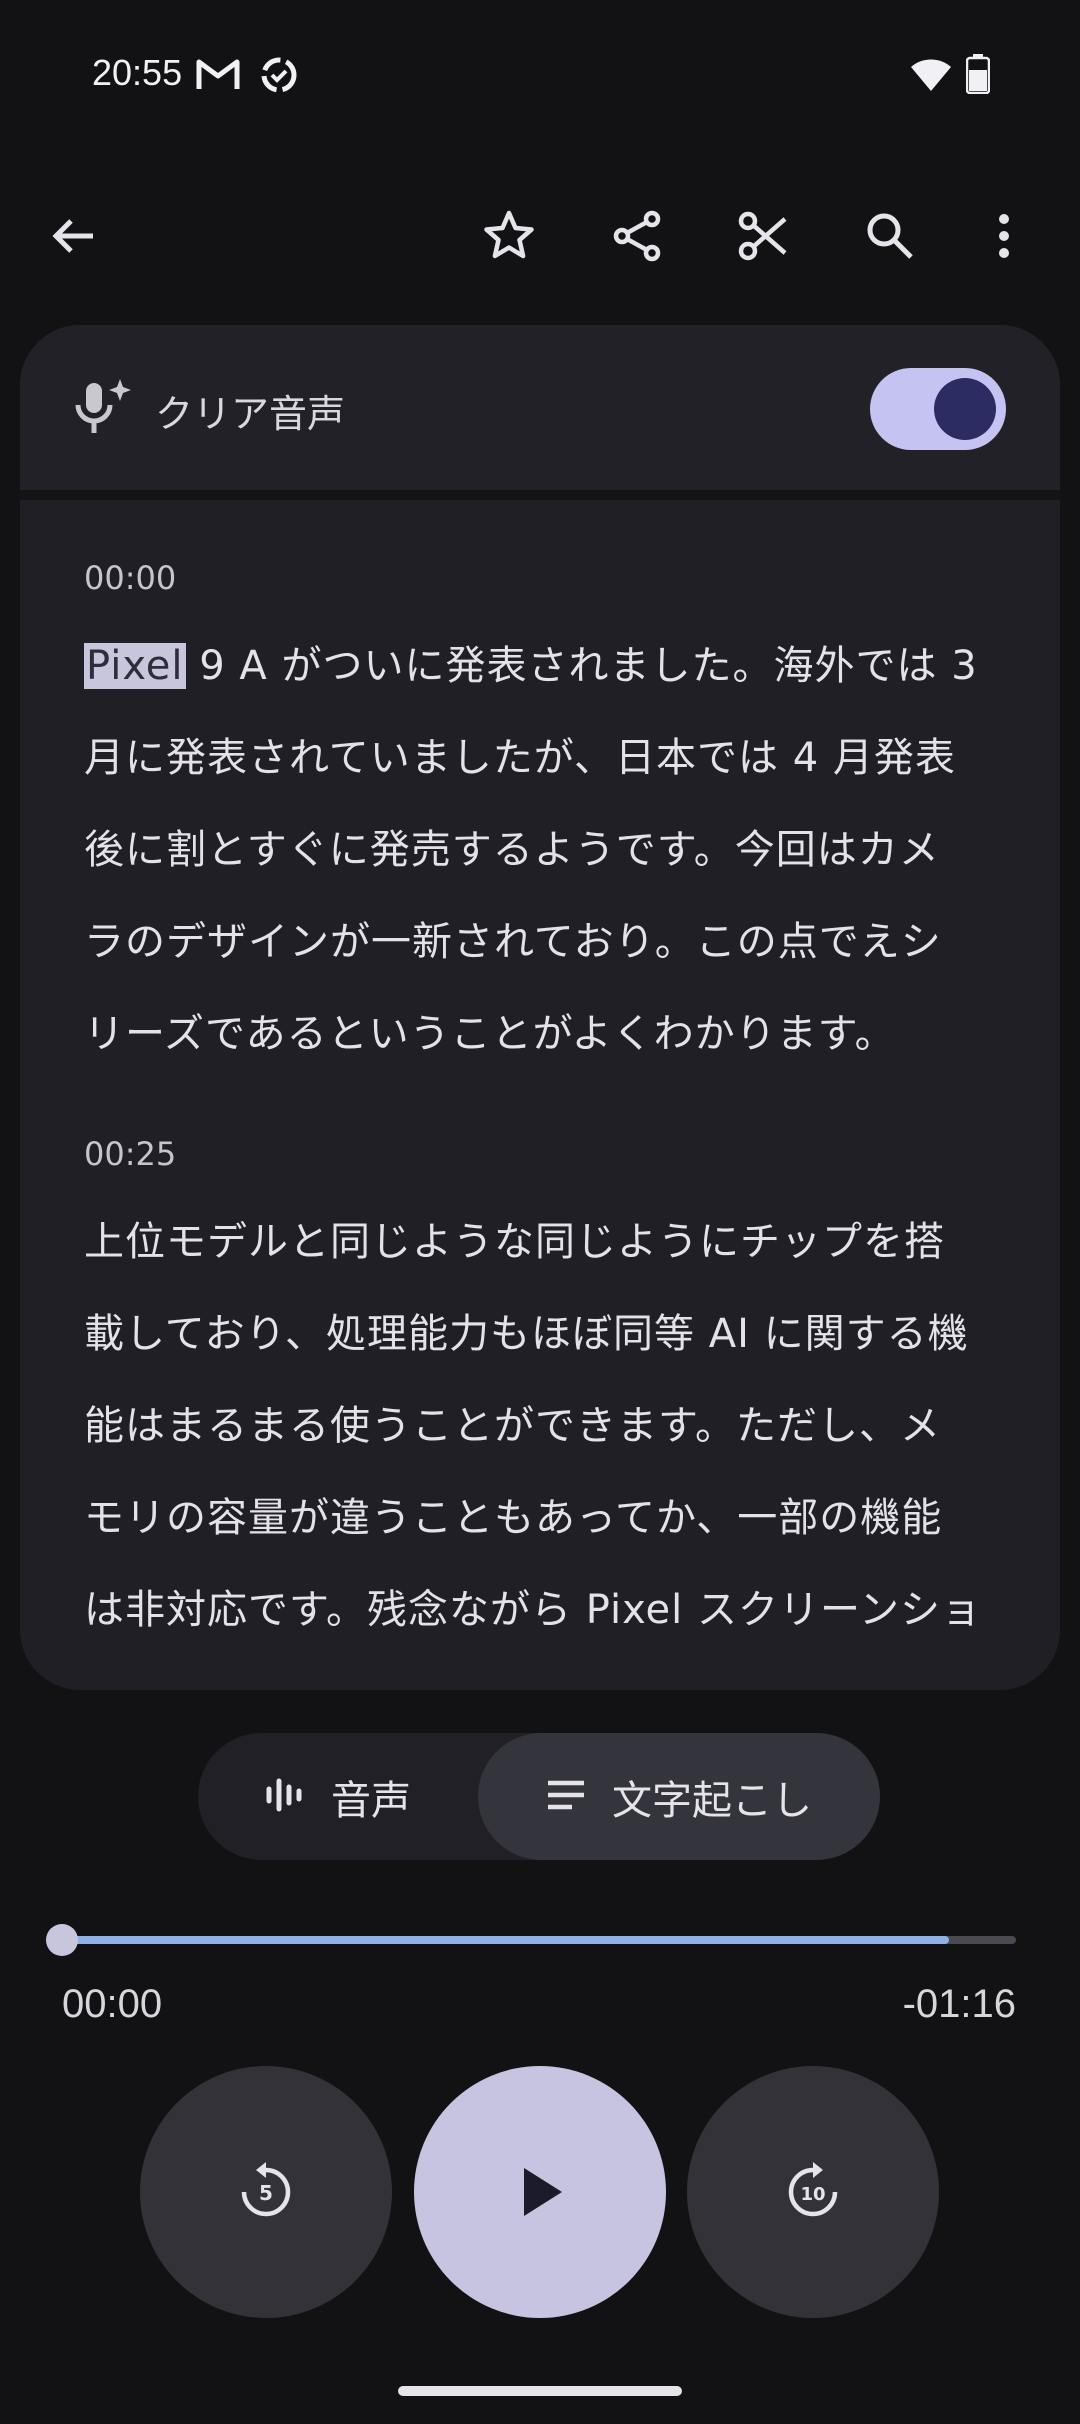  What do you see at coordinates (712, 1800) in the screenshot?
I see `tab-transcript-label: 文字起こし` at bounding box center [712, 1800].